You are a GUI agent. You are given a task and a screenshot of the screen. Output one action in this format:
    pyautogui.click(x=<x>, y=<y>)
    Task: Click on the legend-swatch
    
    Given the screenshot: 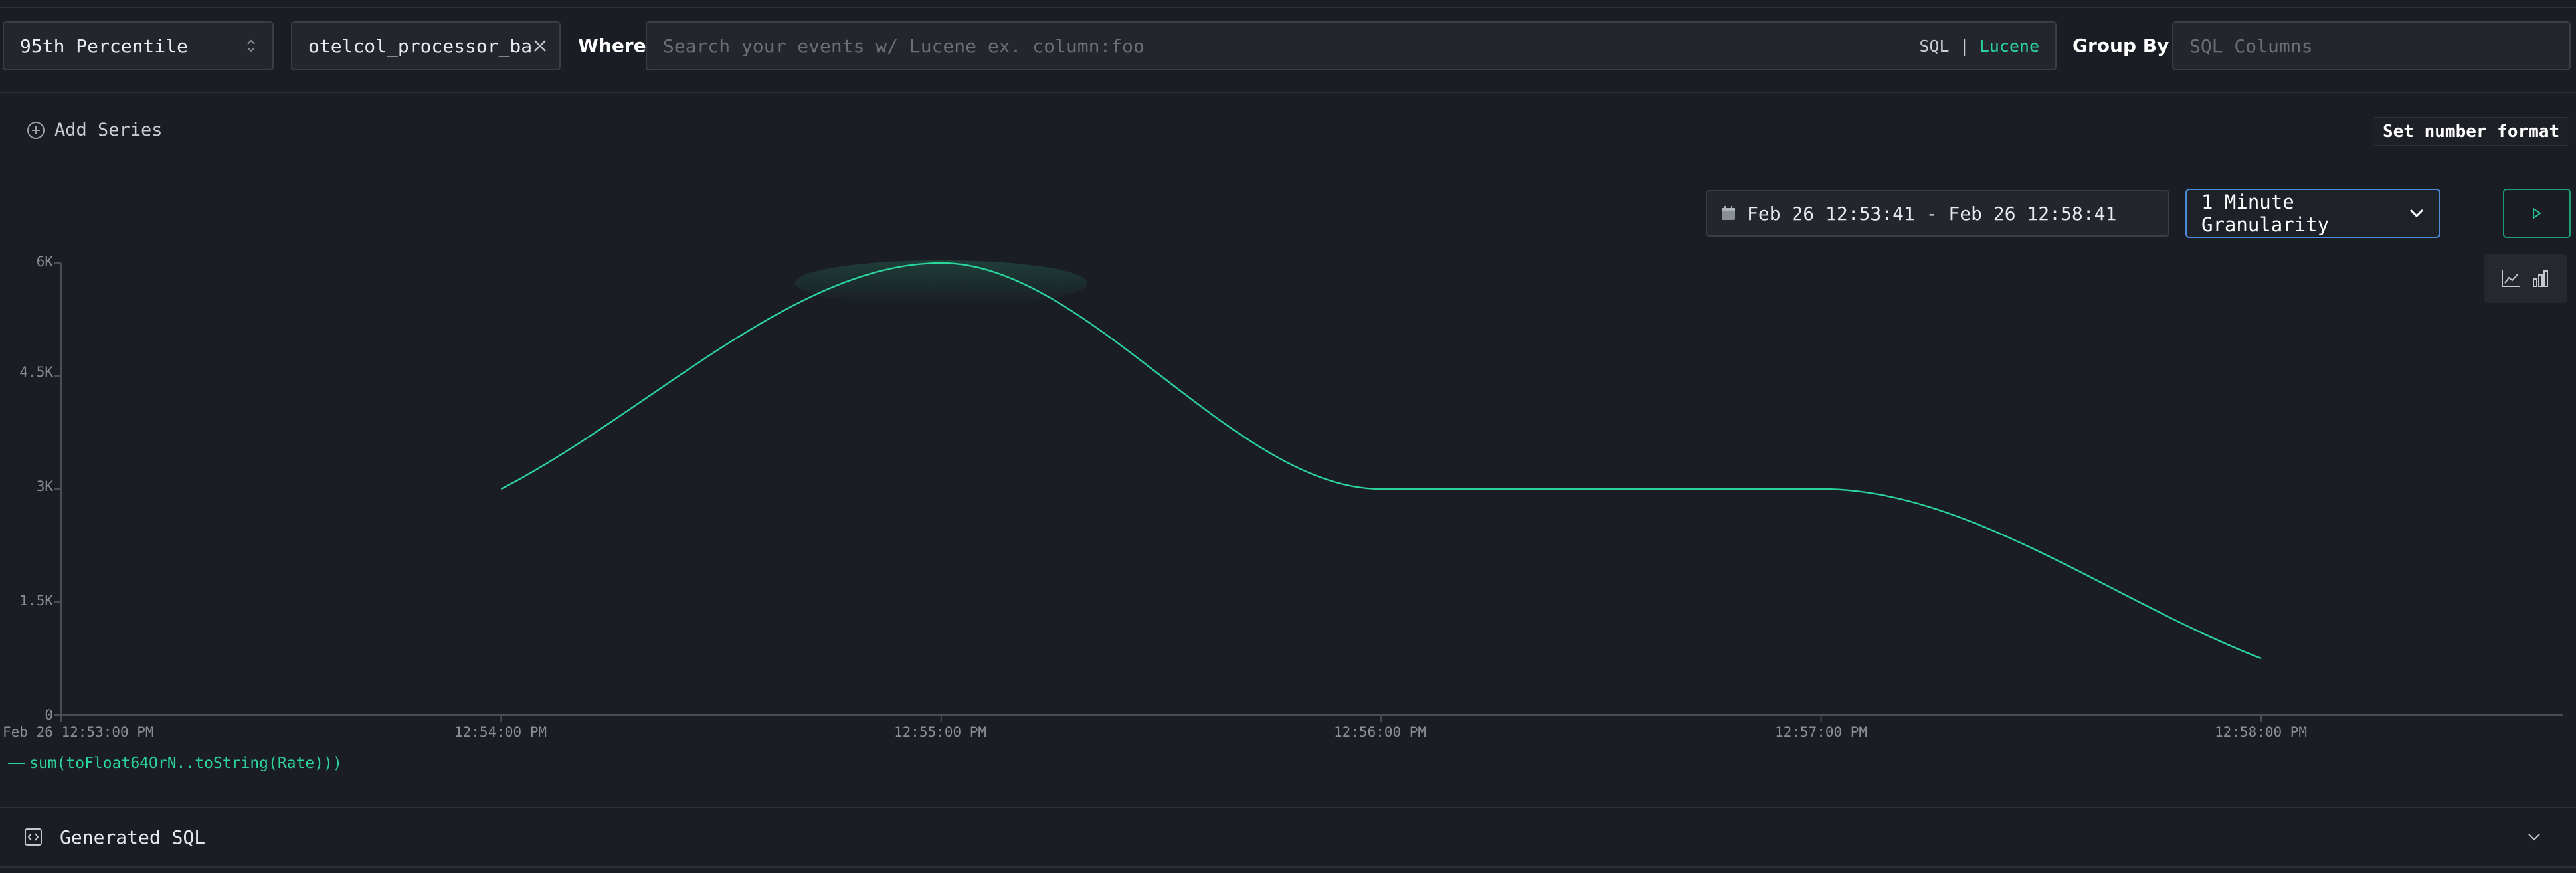 What is the action you would take?
    pyautogui.click(x=16, y=763)
    